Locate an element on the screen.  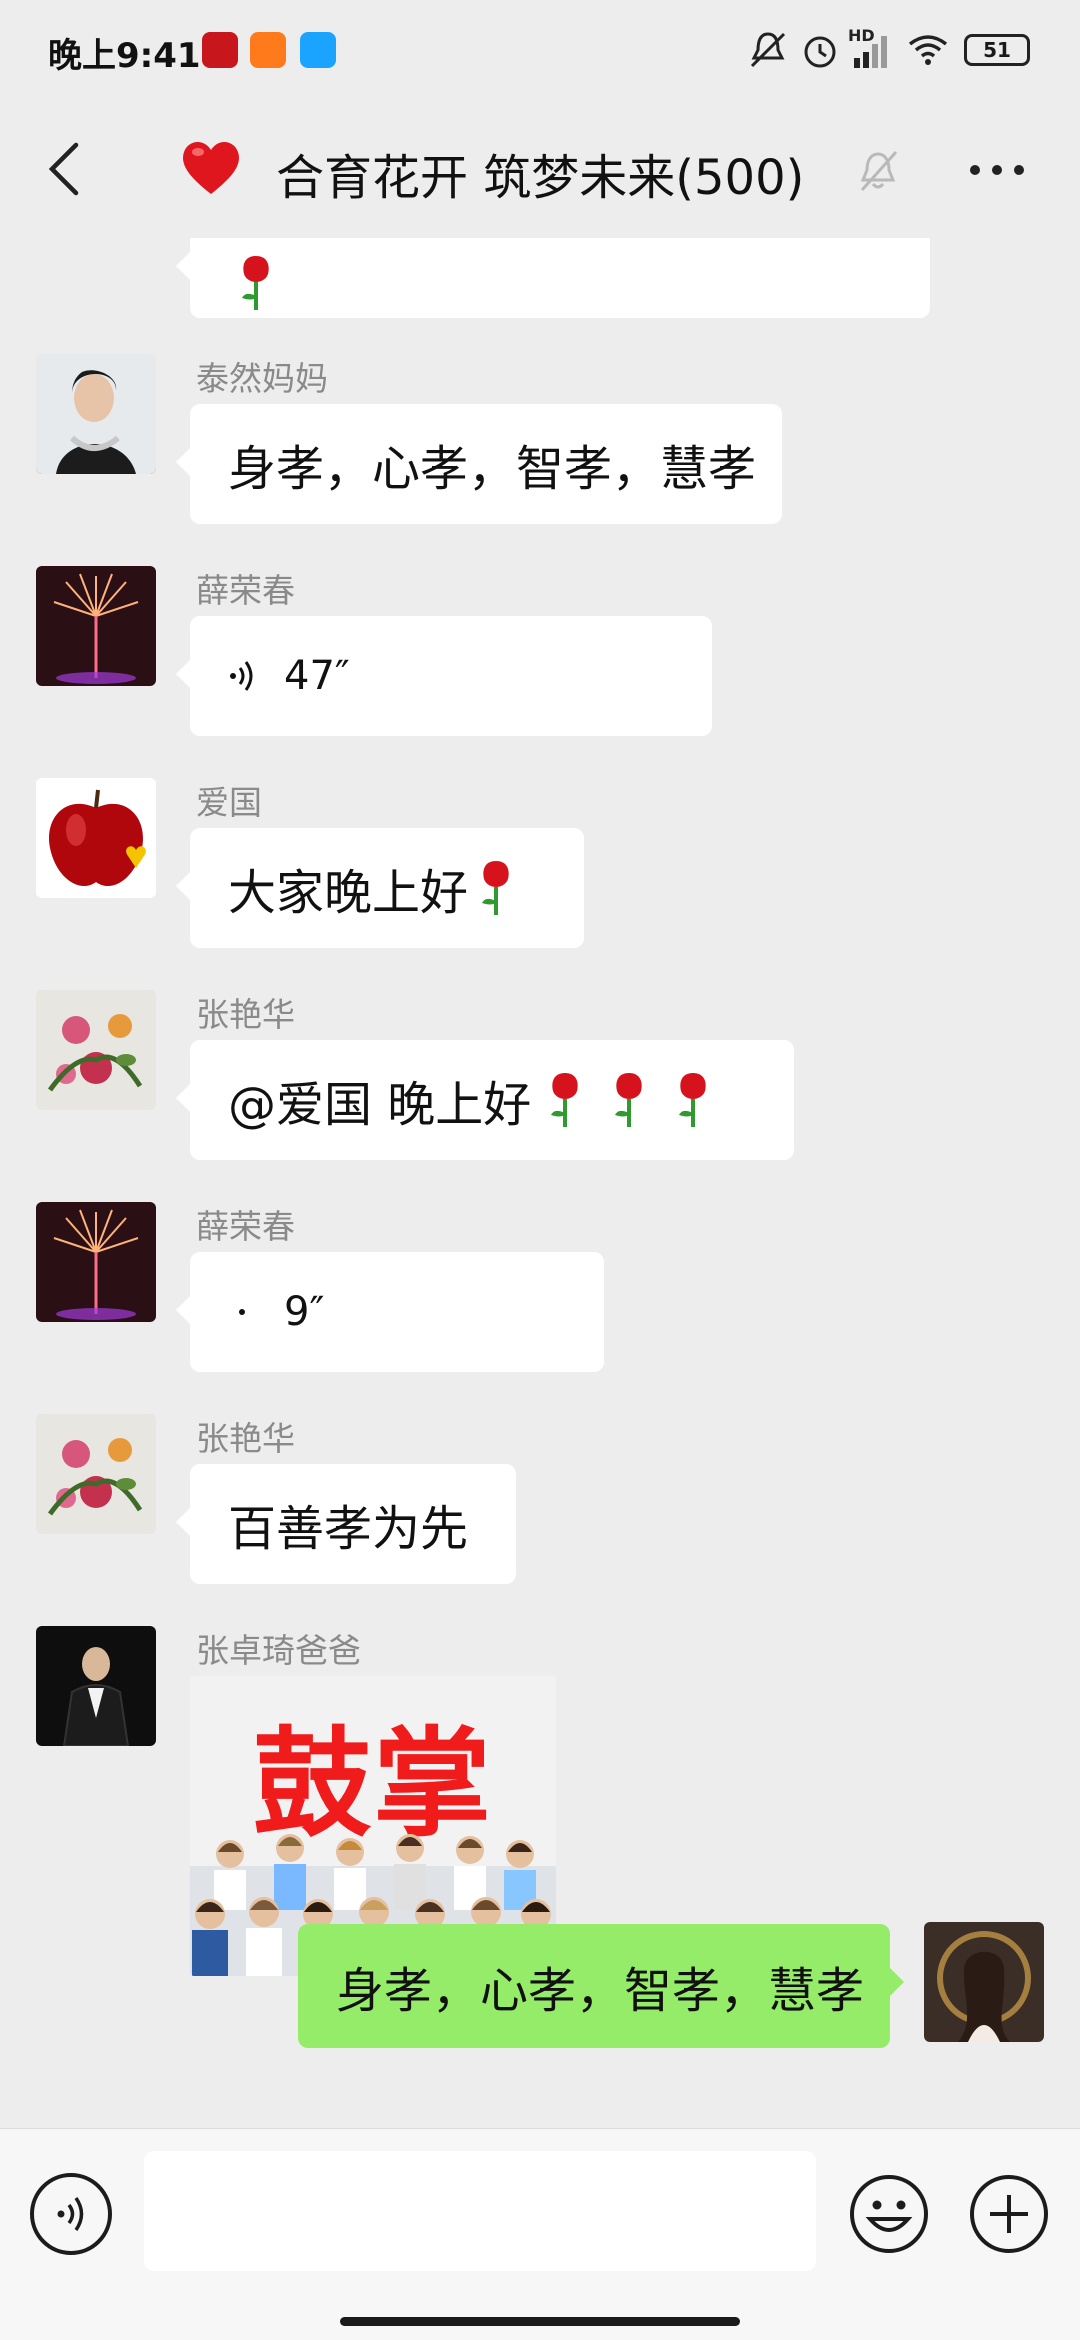
my-avatar is located at coordinates (984, 1982).